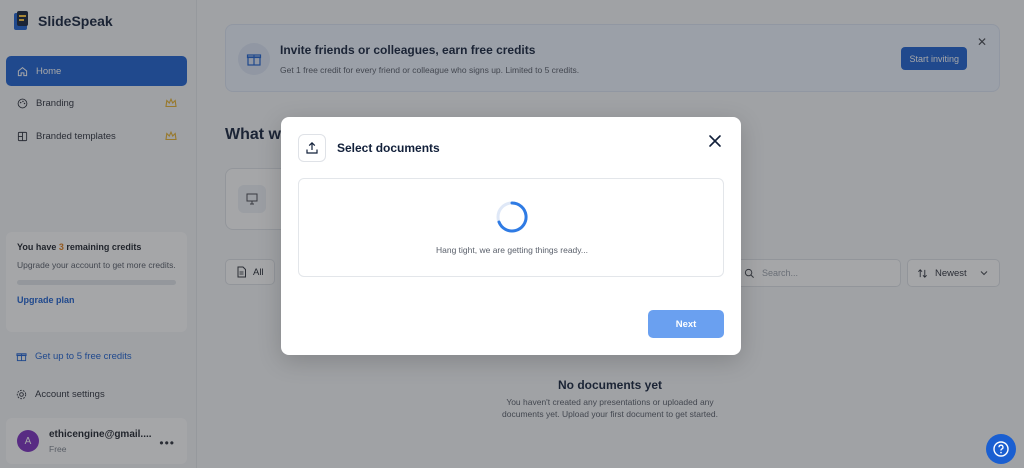 Image resolution: width=1024 pixels, height=468 pixels. I want to click on help-icon, so click(1001, 449).